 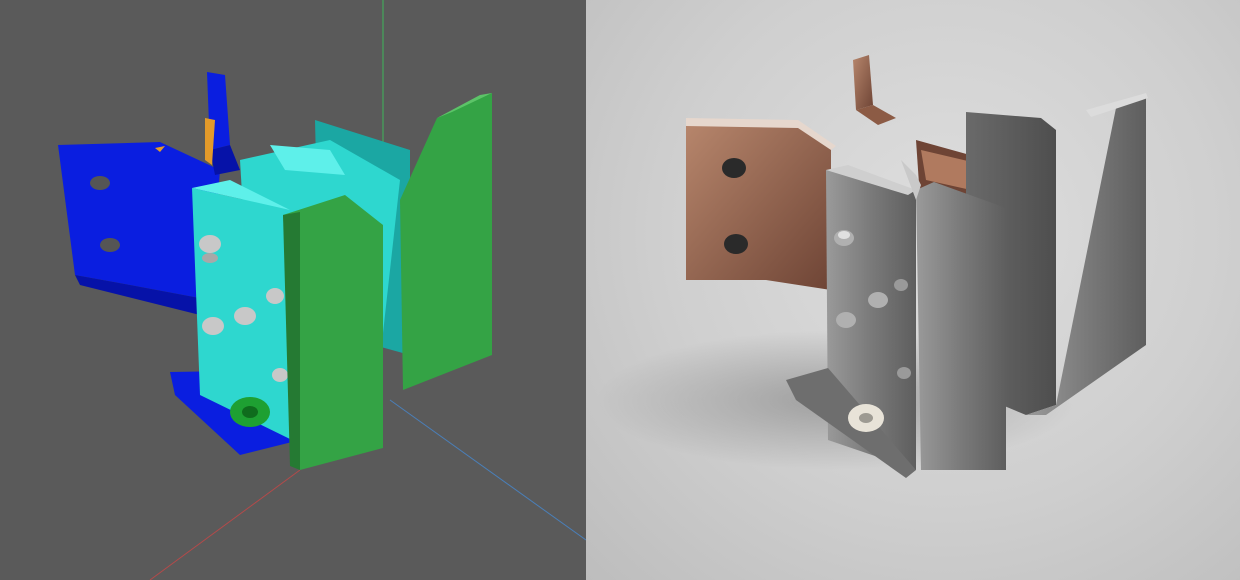 What do you see at coordinates (333, 332) in the screenshot?
I see `green-front-plate` at bounding box center [333, 332].